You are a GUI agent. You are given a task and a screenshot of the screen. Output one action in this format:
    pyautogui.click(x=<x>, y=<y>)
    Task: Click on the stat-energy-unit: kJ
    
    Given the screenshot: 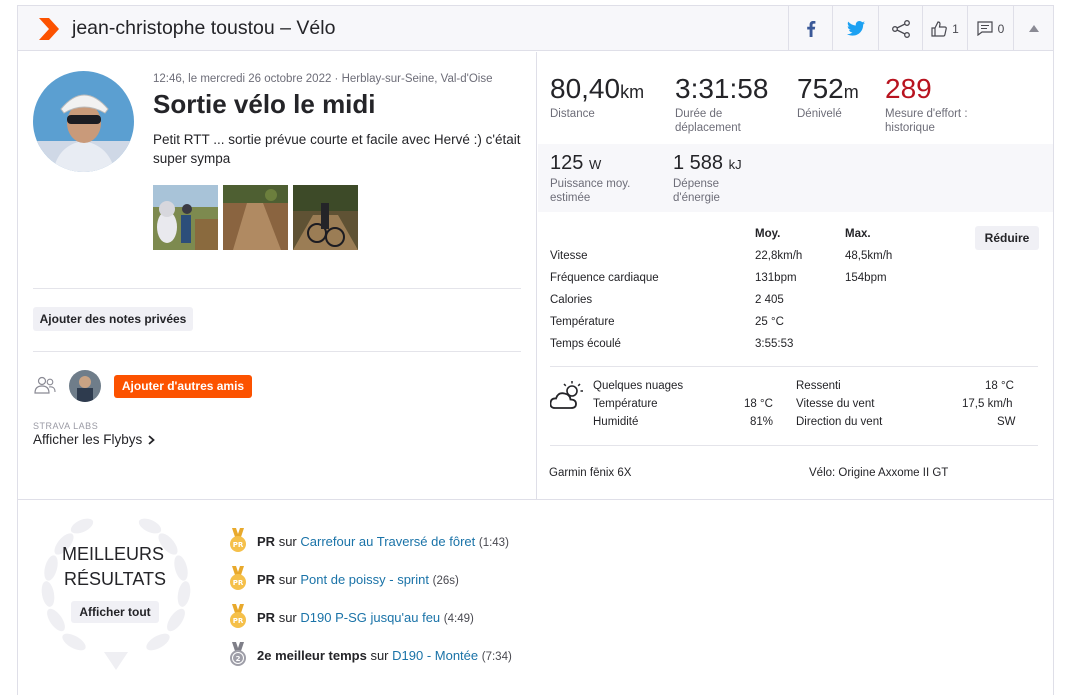 What is the action you would take?
    pyautogui.click(x=735, y=164)
    